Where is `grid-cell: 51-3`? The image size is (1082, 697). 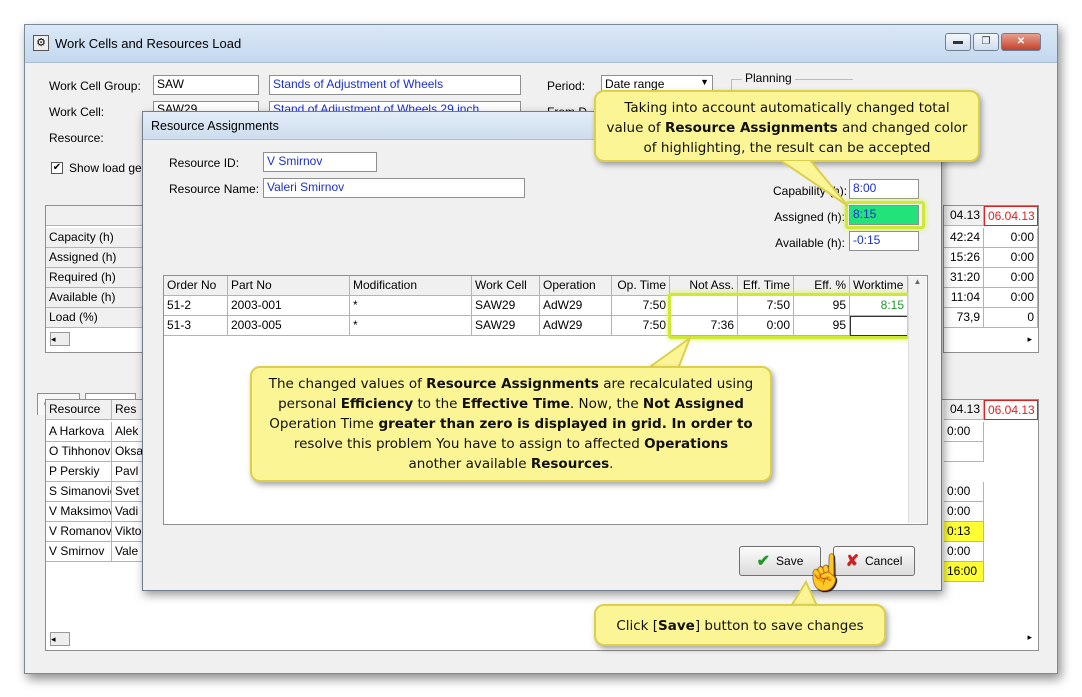
grid-cell: 51-3 is located at coordinates (196, 326).